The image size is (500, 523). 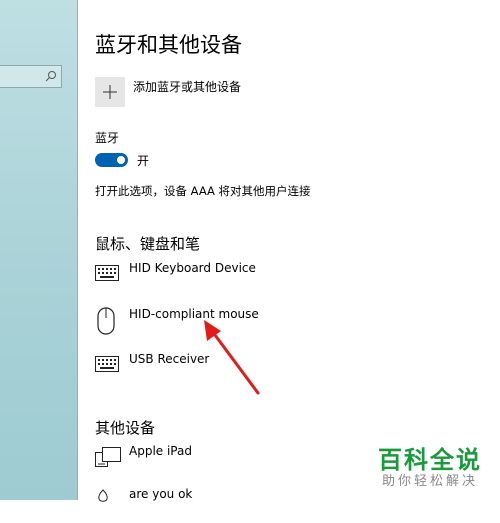 What do you see at coordinates (121, 160) in the screenshot?
I see `toggle-knob` at bounding box center [121, 160].